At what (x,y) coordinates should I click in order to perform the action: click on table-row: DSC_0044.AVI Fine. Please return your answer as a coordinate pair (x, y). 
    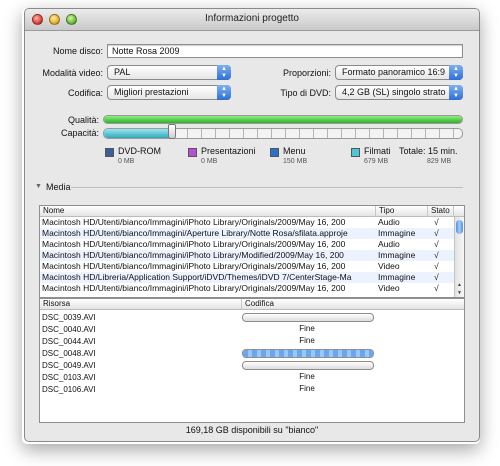
    Looking at the image, I should click on (252, 341).